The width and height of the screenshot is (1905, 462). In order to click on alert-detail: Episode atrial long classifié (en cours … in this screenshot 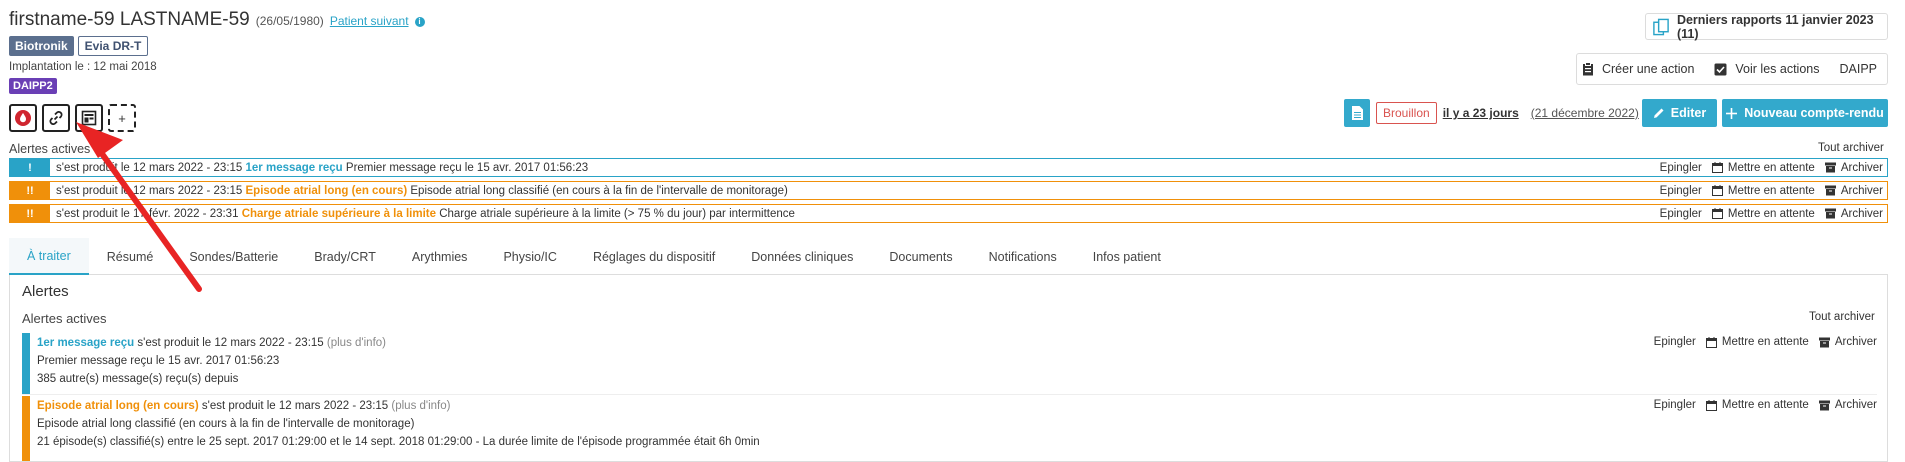, I will do `click(599, 190)`.